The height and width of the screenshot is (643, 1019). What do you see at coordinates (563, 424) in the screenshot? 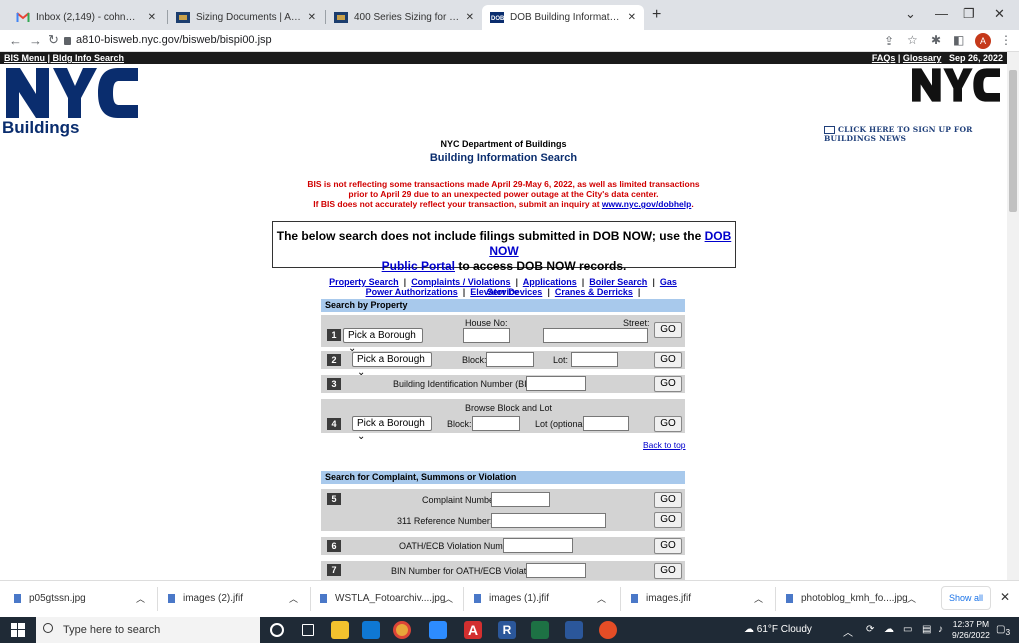
I see `lot-optional-label: Lot (optional):` at bounding box center [563, 424].